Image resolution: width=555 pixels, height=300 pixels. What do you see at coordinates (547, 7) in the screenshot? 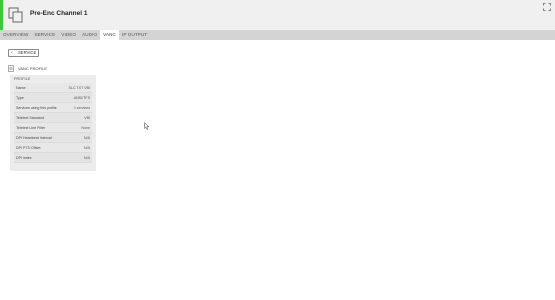
I see `expand-arrows-icon` at bounding box center [547, 7].